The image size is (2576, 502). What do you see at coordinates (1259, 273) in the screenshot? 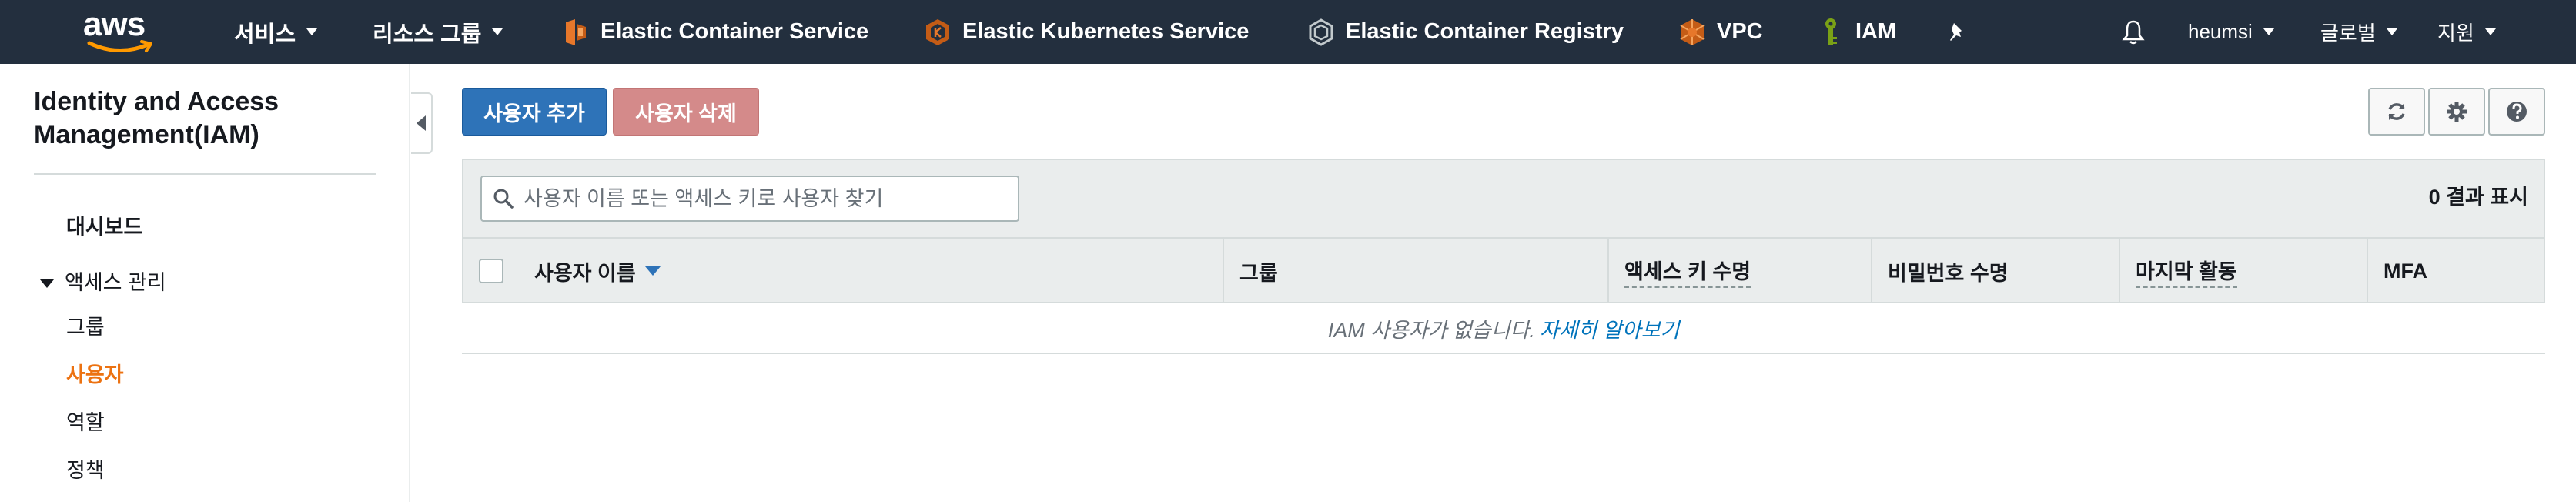
I see `column-header-label: 그룹` at bounding box center [1259, 273].